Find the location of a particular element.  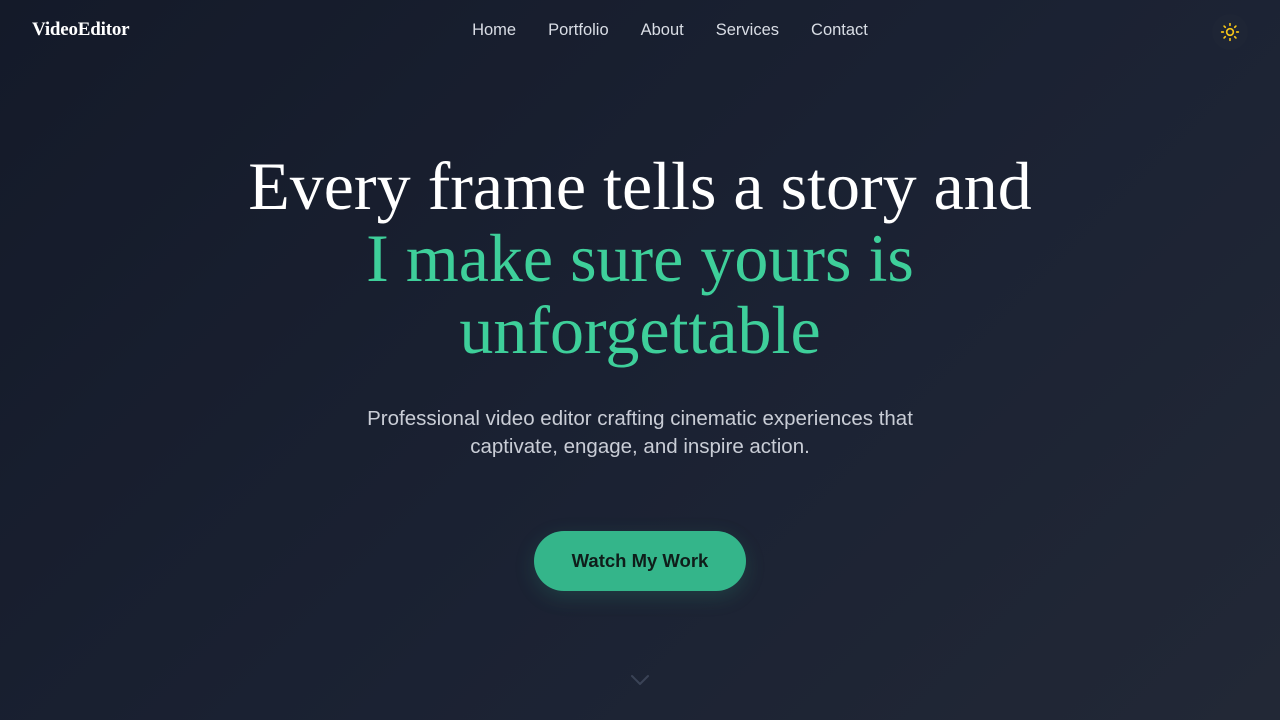

scroll-down-indicator is located at coordinates (640, 681).